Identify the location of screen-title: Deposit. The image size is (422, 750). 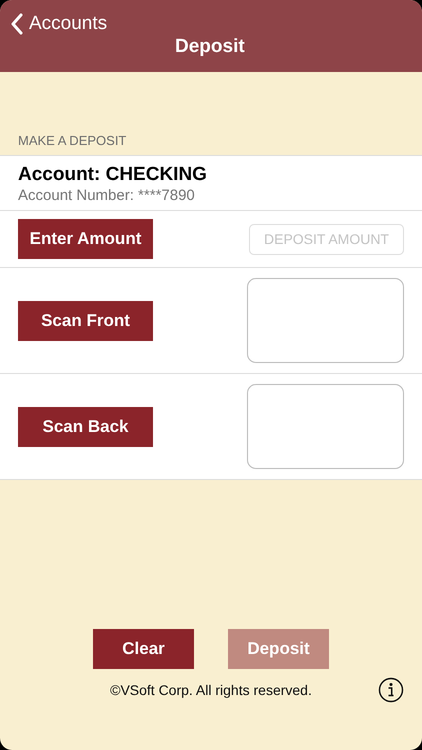
(210, 47).